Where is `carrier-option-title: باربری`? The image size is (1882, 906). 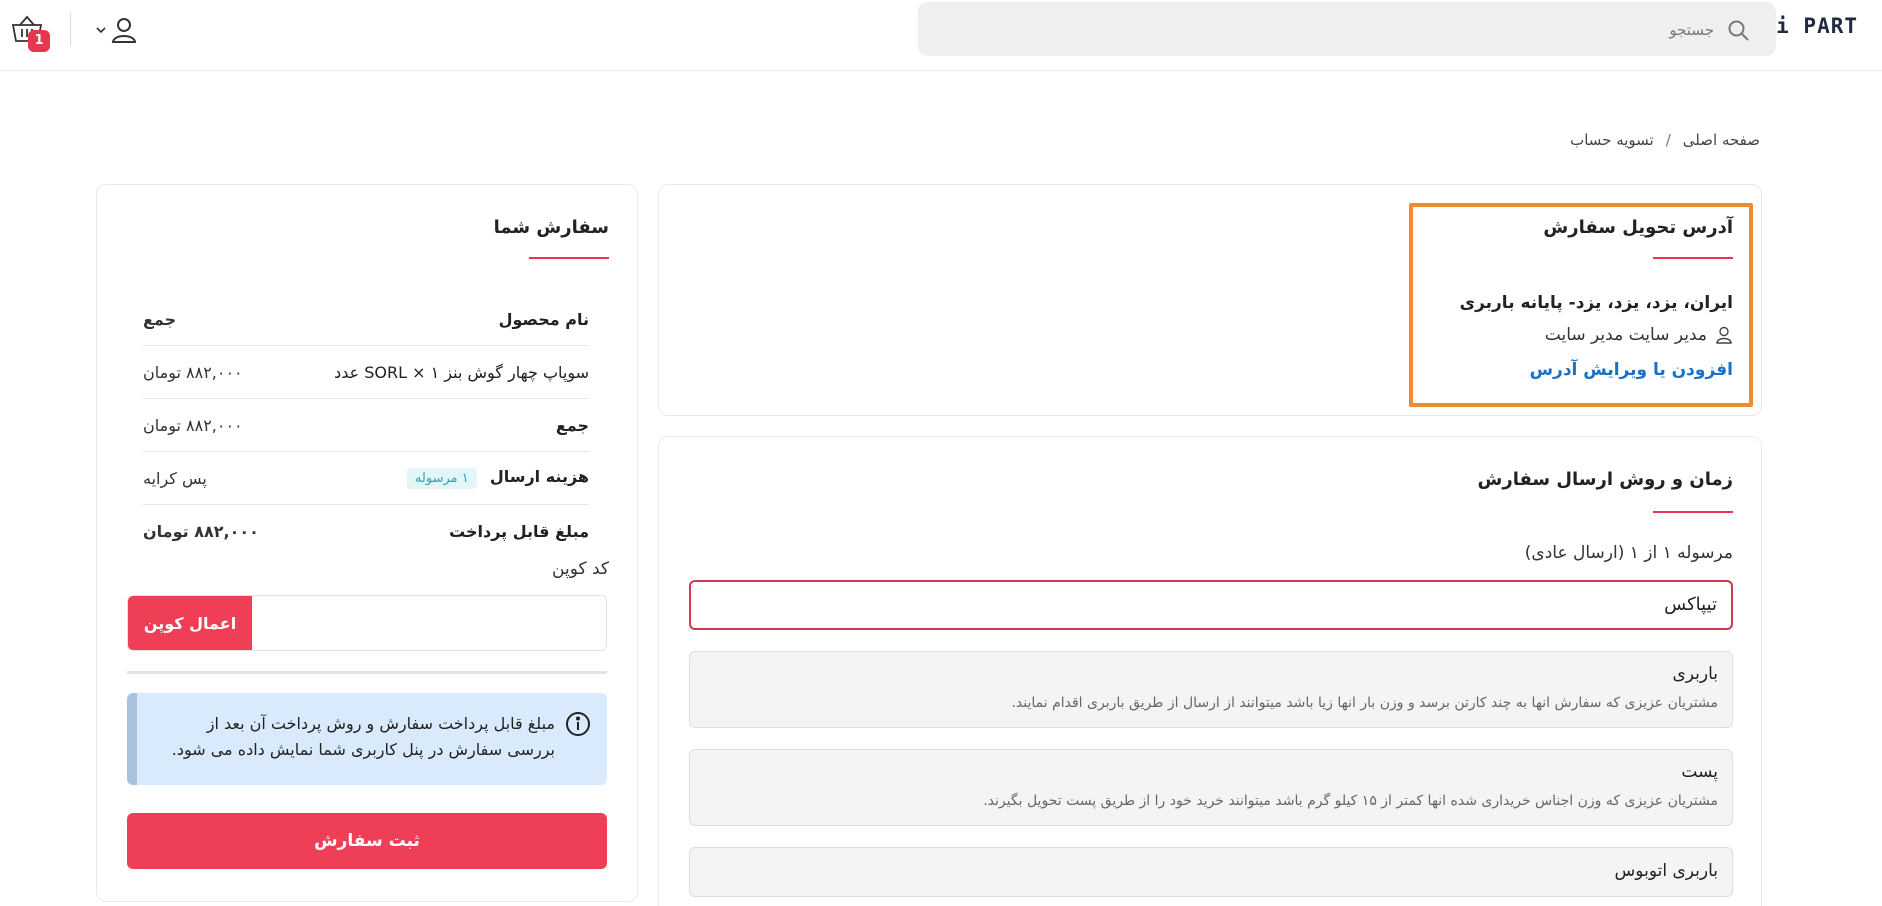
carrier-option-title: باربری is located at coordinates (1695, 674).